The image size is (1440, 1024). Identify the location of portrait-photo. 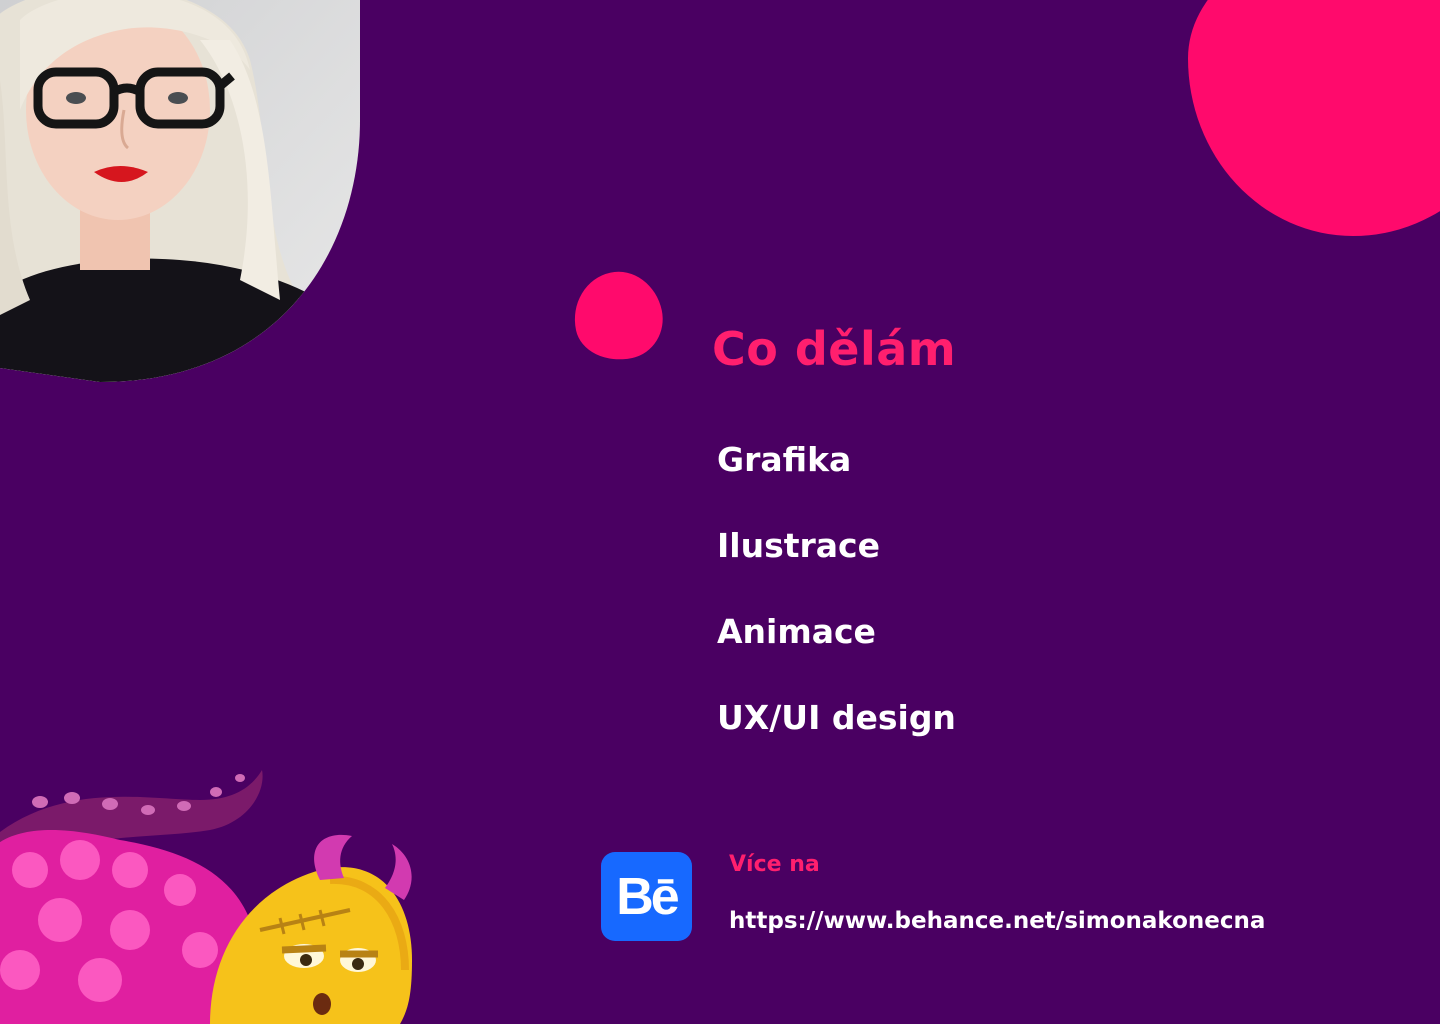
(180, 191).